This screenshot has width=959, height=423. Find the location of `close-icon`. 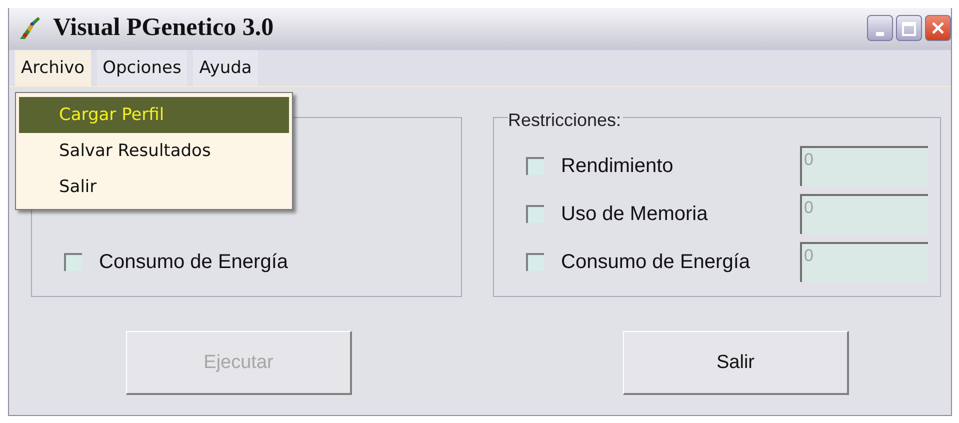

close-icon is located at coordinates (938, 28).